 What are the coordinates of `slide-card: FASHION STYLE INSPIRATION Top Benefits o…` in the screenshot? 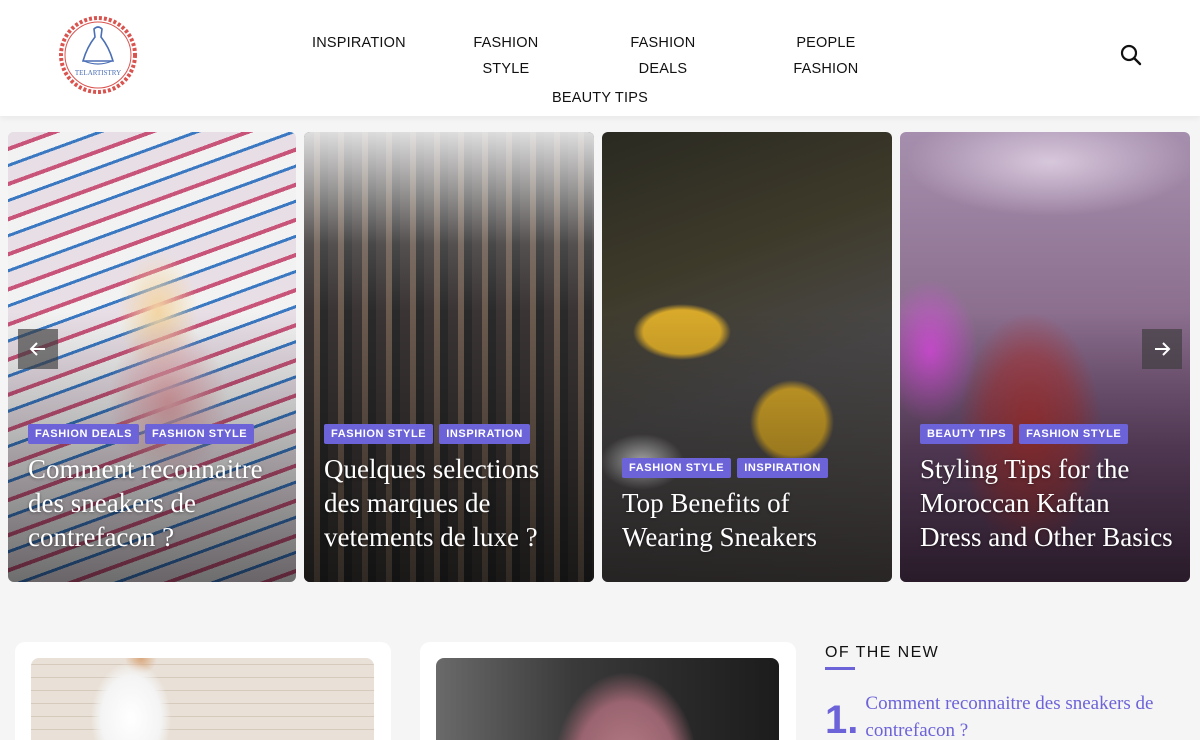 It's located at (747, 357).